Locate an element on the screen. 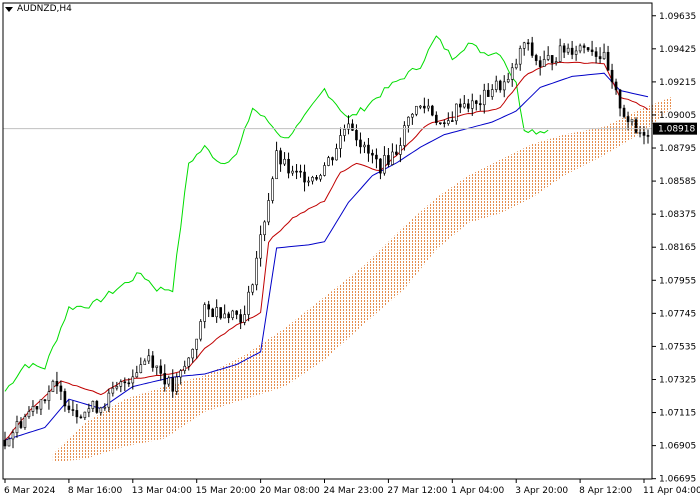 This screenshot has width=700, height=504. y-tick-label: 1.07955 is located at coordinates (677, 281).